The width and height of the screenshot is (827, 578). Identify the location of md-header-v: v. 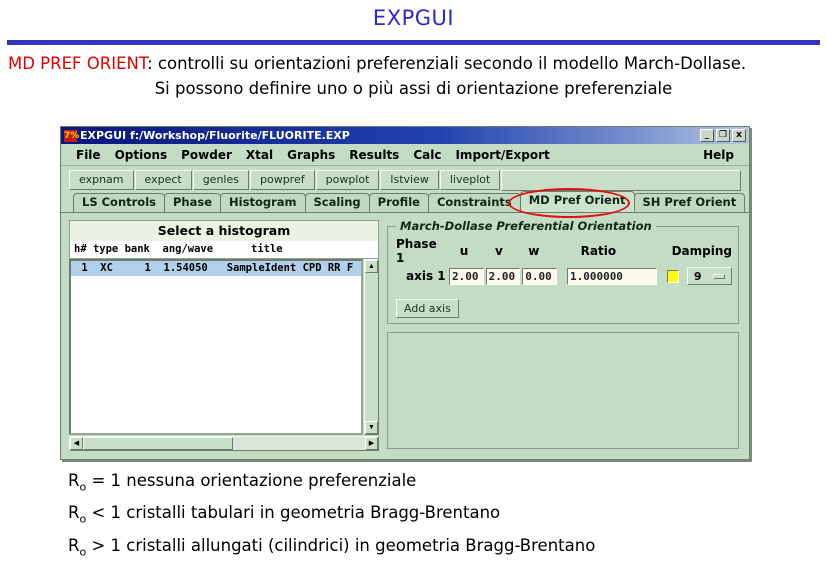
(499, 251).